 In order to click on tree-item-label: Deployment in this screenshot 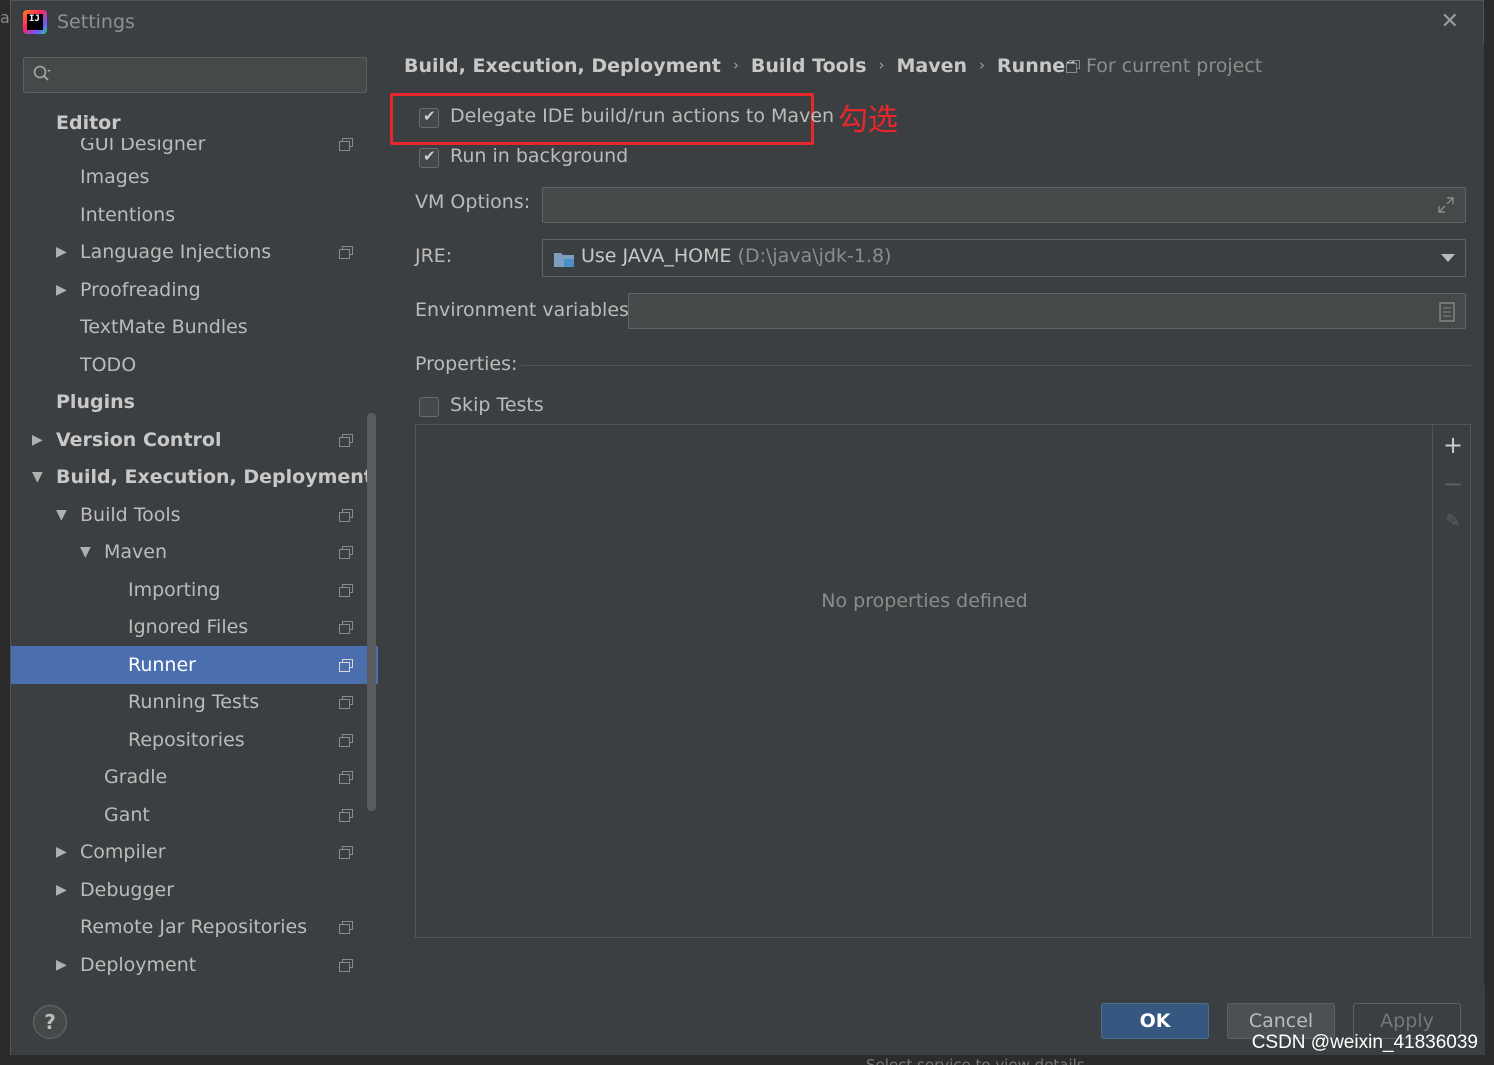, I will do `click(138, 965)`.